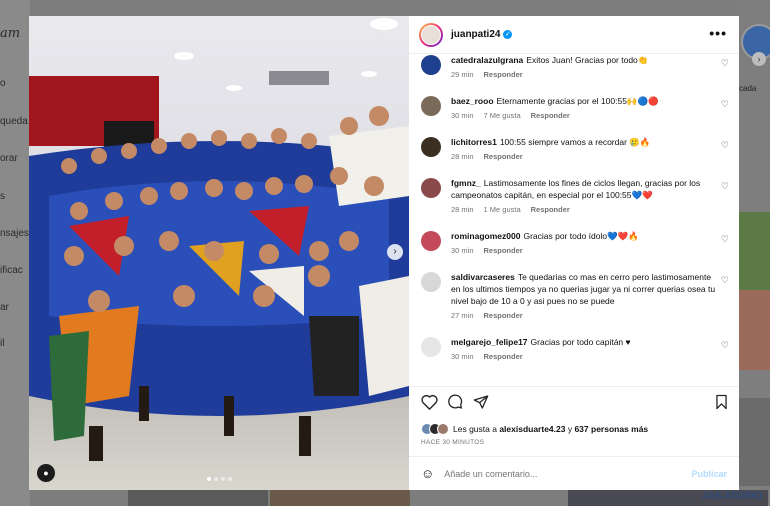 The width and height of the screenshot is (770, 506). What do you see at coordinates (581, 236) in the screenshot?
I see `comment-text: Gracias por todo ídolo💙❤️🔥` at bounding box center [581, 236].